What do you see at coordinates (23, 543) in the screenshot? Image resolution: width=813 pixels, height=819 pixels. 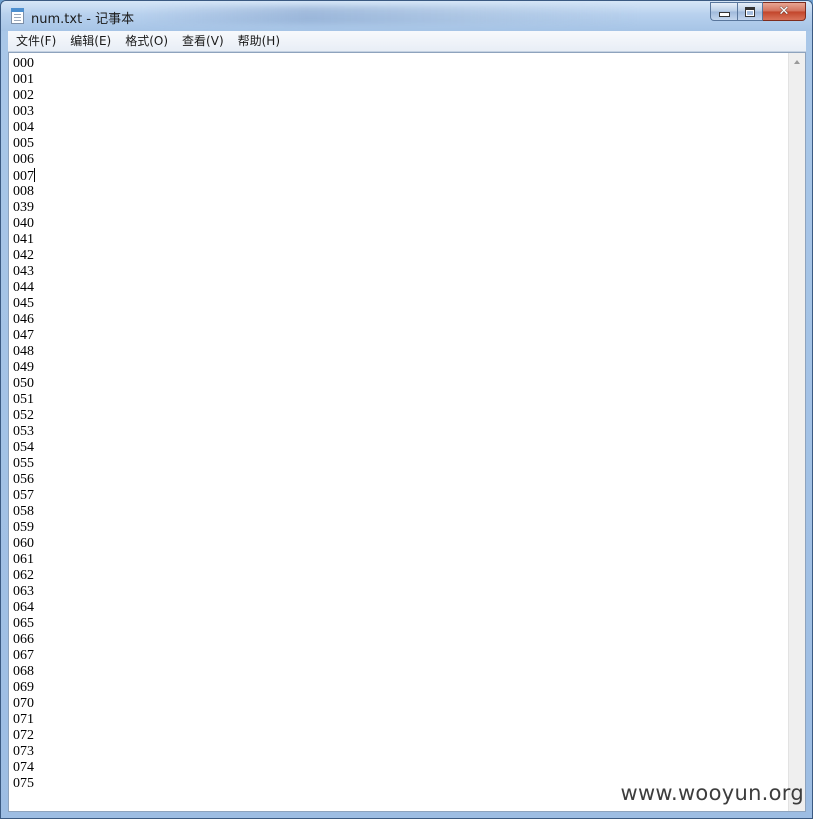 I see `text-line: 060` at bounding box center [23, 543].